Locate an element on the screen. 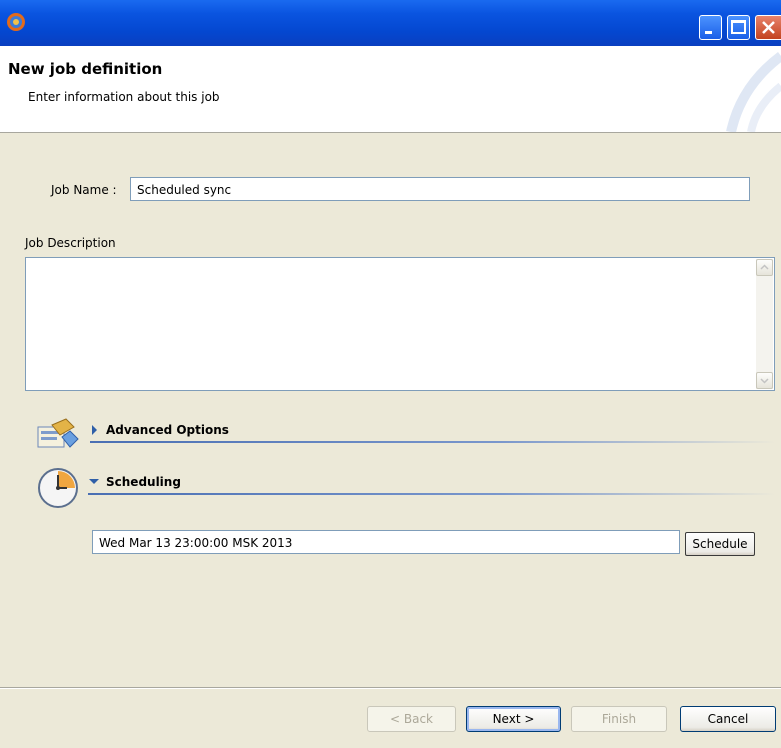  job-description-label: Job Description is located at coordinates (70, 243).